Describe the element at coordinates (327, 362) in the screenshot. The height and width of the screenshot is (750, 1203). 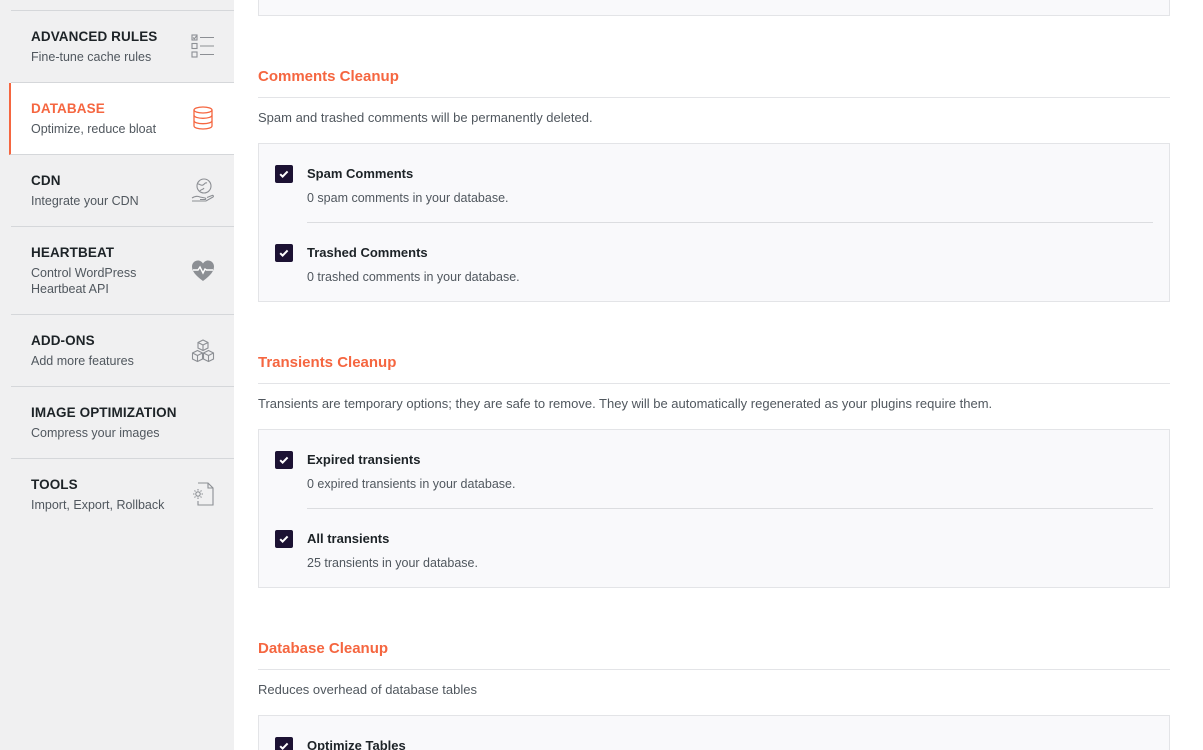
I see `section-title-transients: Transients Cleanup` at that location.